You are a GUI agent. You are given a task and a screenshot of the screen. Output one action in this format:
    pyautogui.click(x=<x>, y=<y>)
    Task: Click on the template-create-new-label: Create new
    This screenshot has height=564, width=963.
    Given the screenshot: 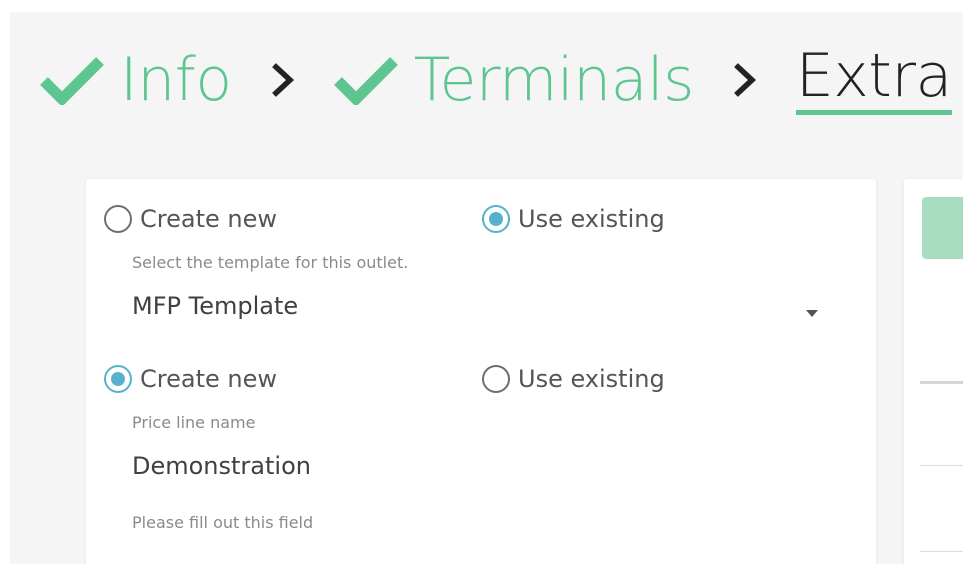 What is the action you would take?
    pyautogui.click(x=208, y=219)
    